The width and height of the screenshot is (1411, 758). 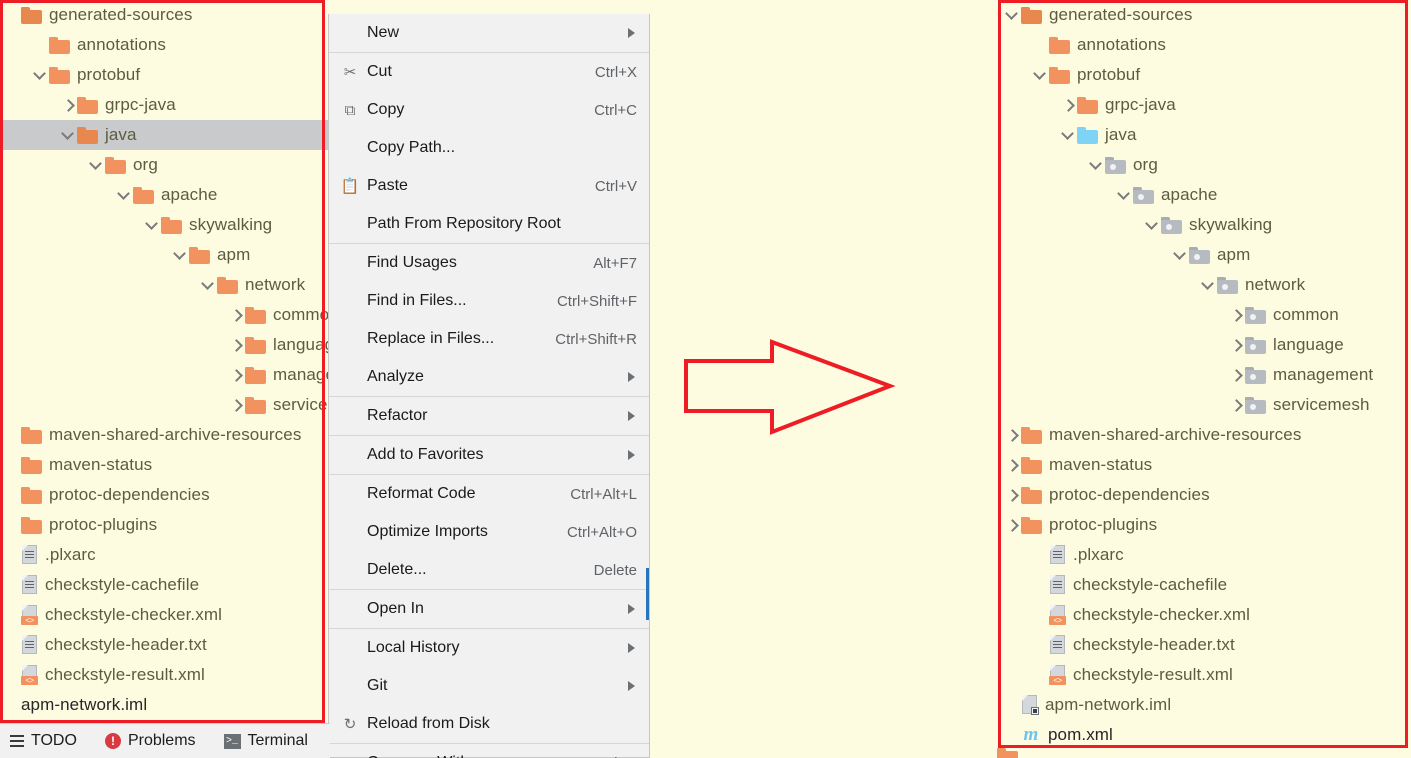 I want to click on menu-item: Analyze, so click(x=489, y=377).